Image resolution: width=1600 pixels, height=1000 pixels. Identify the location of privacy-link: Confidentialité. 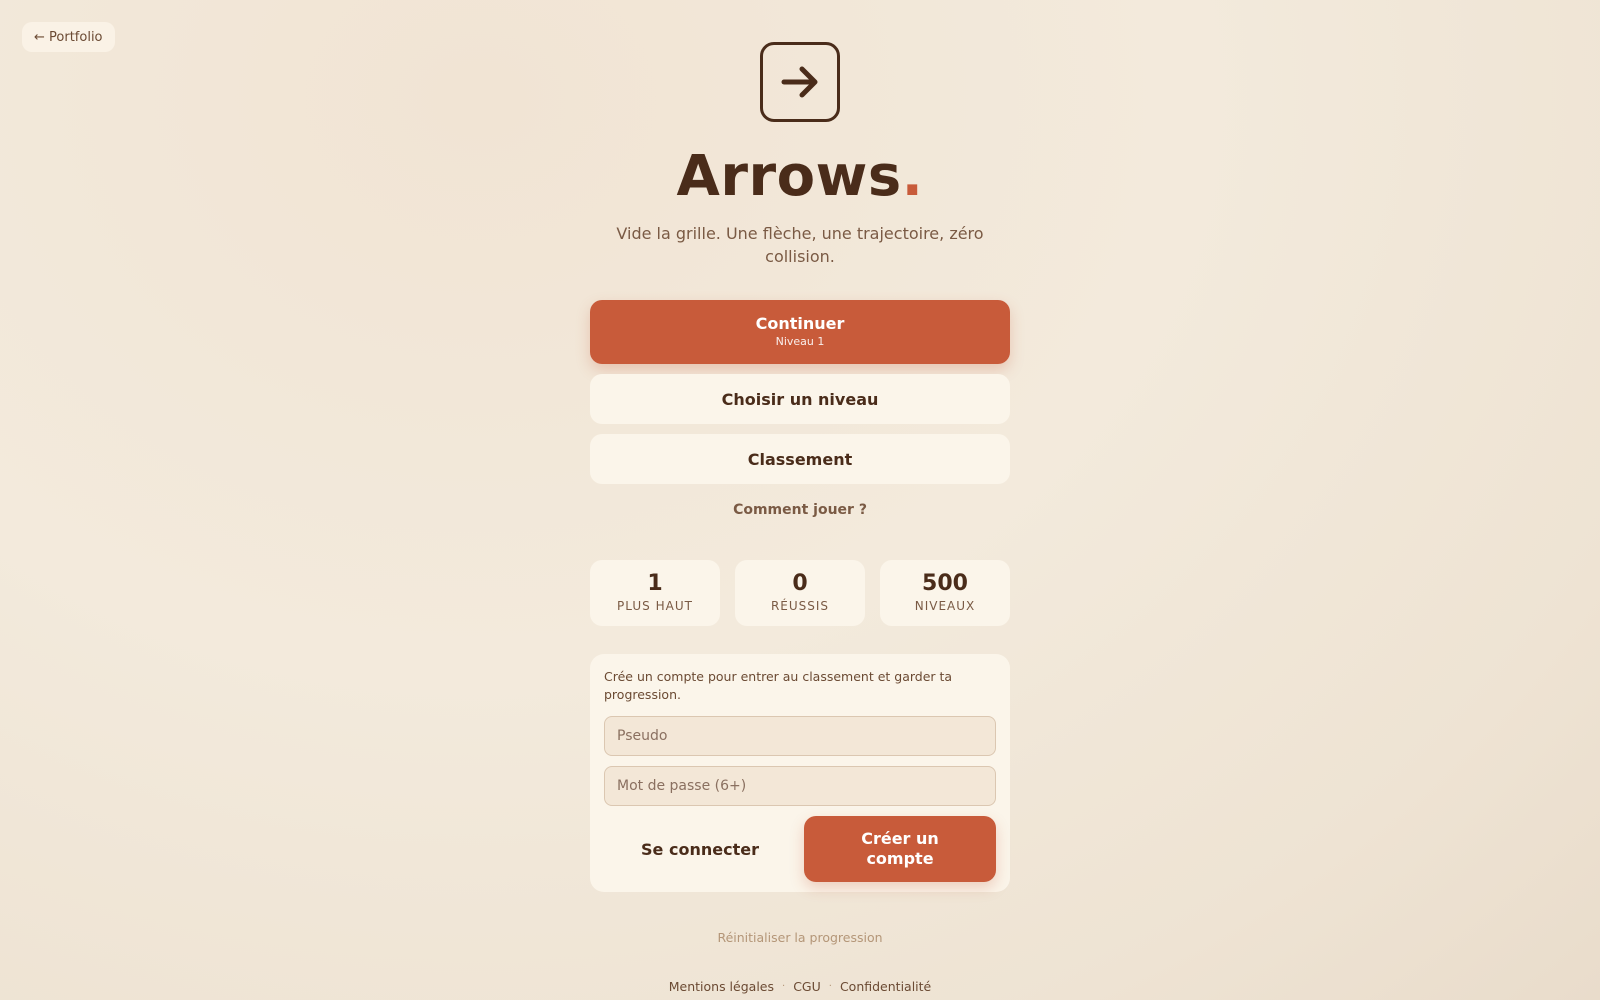
(885, 986).